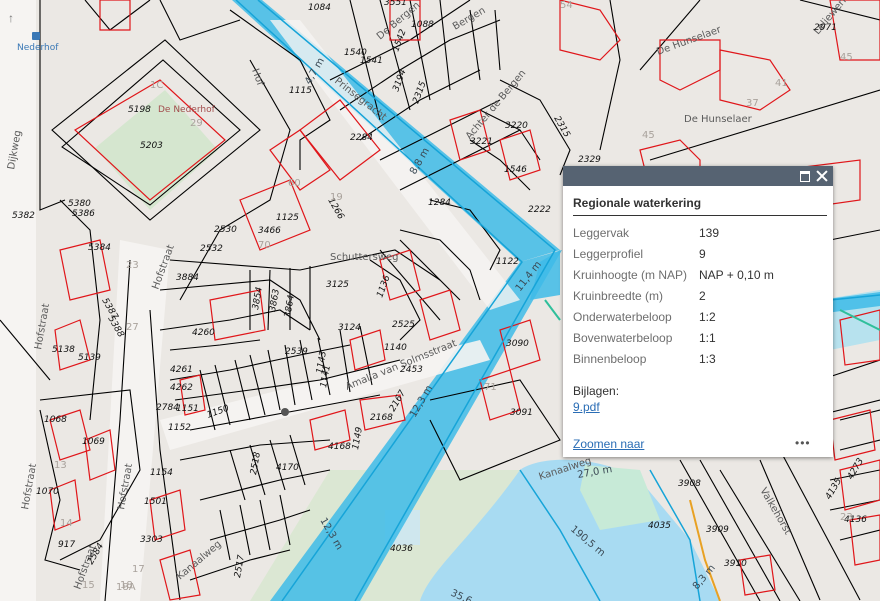 This screenshot has height=601, width=880. Describe the element at coordinates (132, 327) in the screenshot. I see `house-number: 27` at that location.